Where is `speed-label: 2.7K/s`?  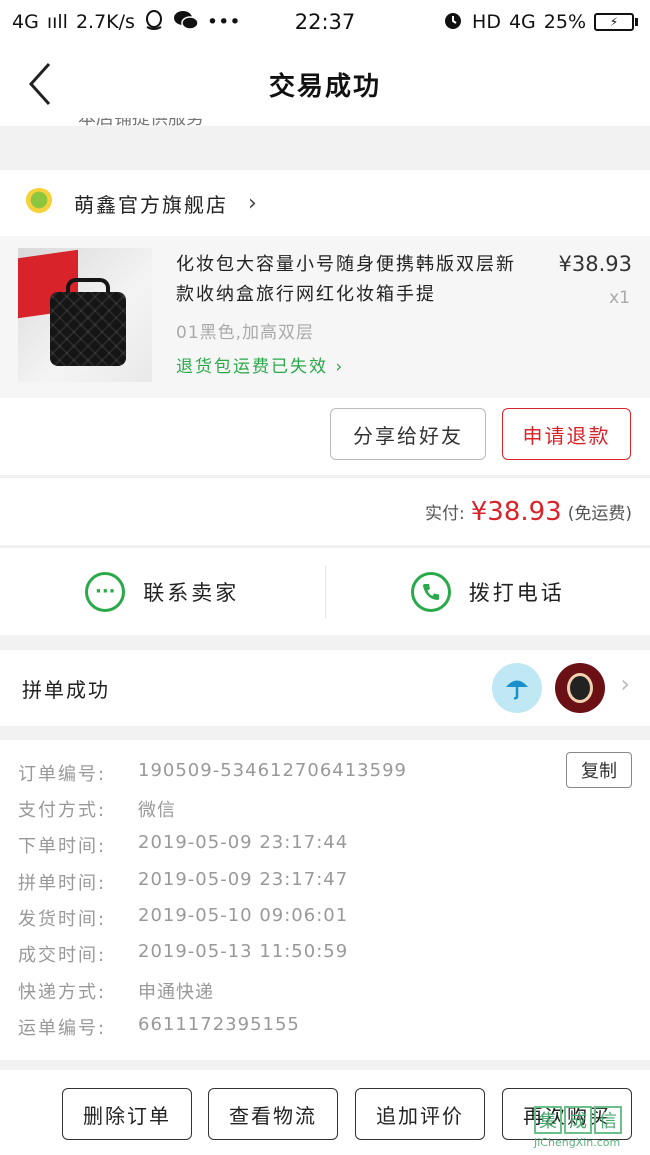
speed-label: 2.7K/s is located at coordinates (105, 22).